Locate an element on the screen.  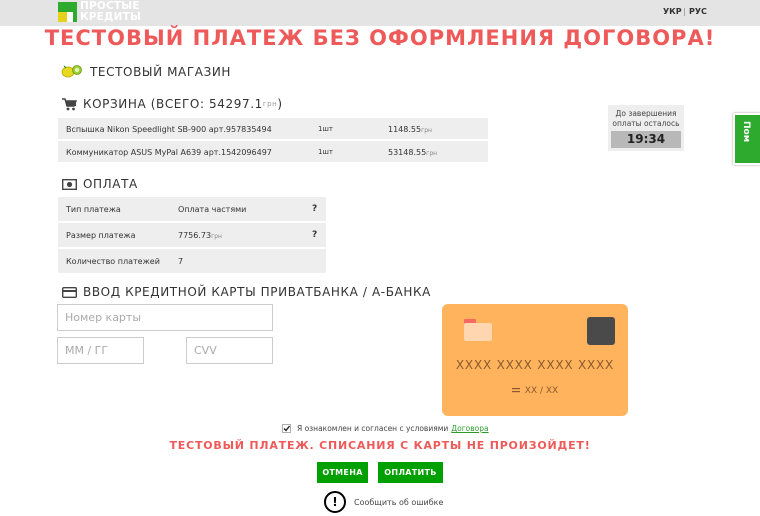
payment-value: 7 is located at coordinates (181, 261).